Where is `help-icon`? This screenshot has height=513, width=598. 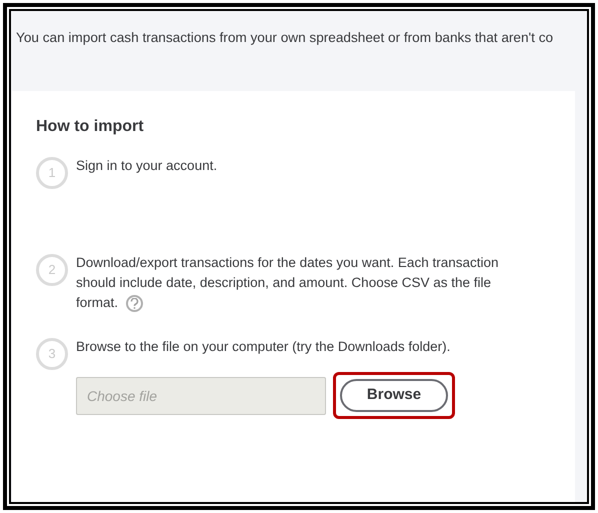
help-icon is located at coordinates (135, 303).